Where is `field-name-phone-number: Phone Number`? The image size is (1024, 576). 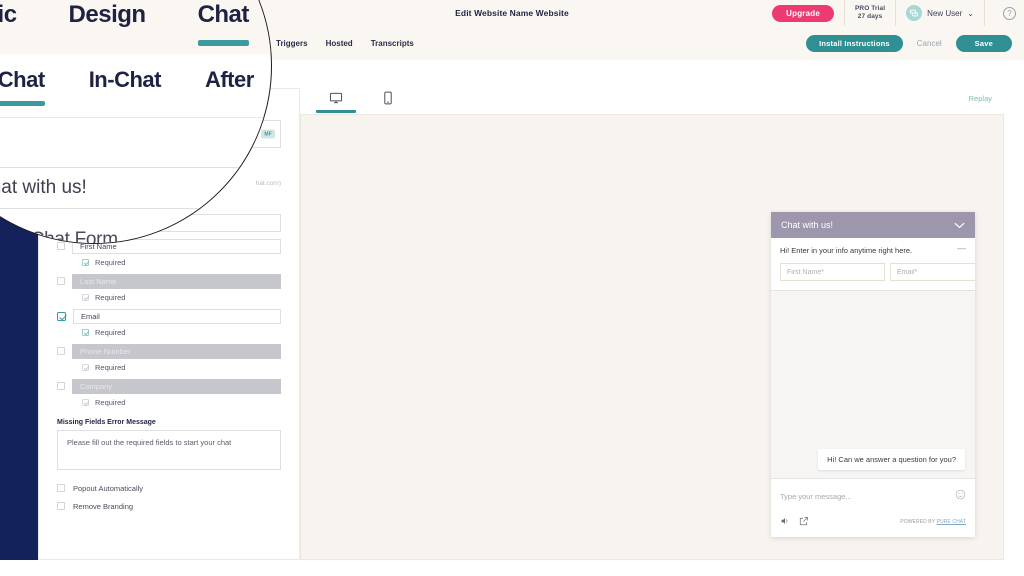 field-name-phone-number: Phone Number is located at coordinates (176, 351).